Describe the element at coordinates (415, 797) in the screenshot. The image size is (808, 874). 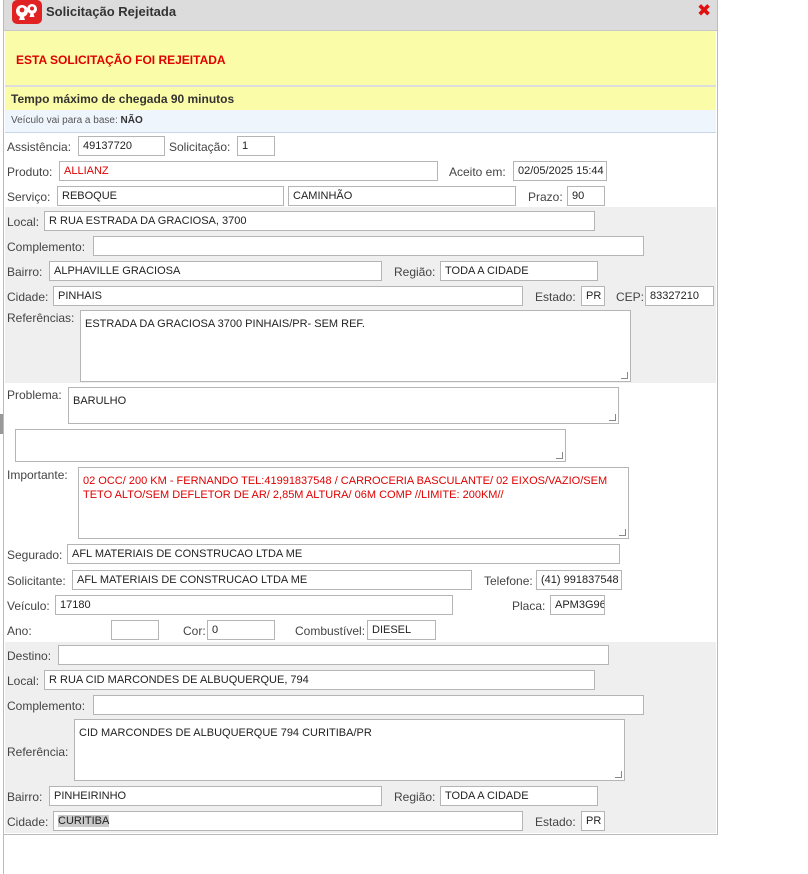
I see `destino-regiao-label: Região:` at that location.